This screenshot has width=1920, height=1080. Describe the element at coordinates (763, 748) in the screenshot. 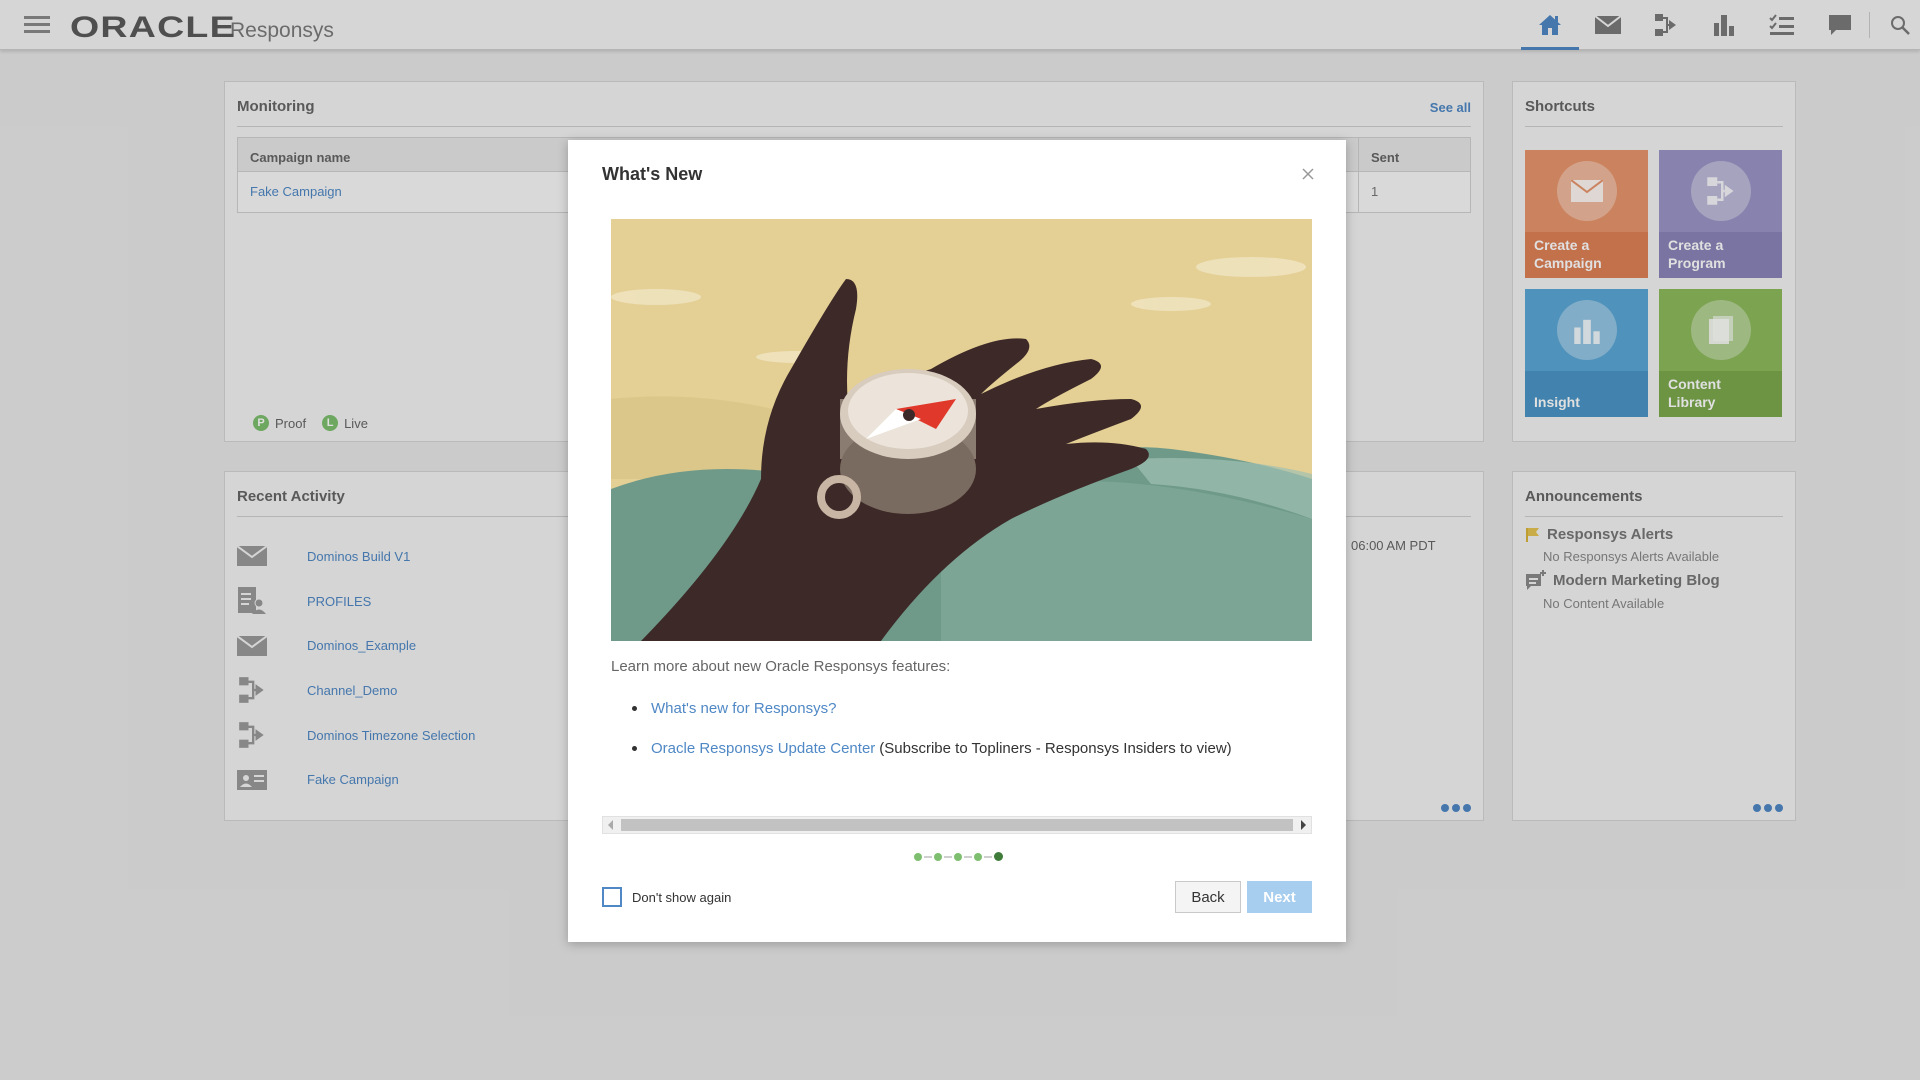

I see `update-center-link: Oracle Responsys Update Center` at that location.